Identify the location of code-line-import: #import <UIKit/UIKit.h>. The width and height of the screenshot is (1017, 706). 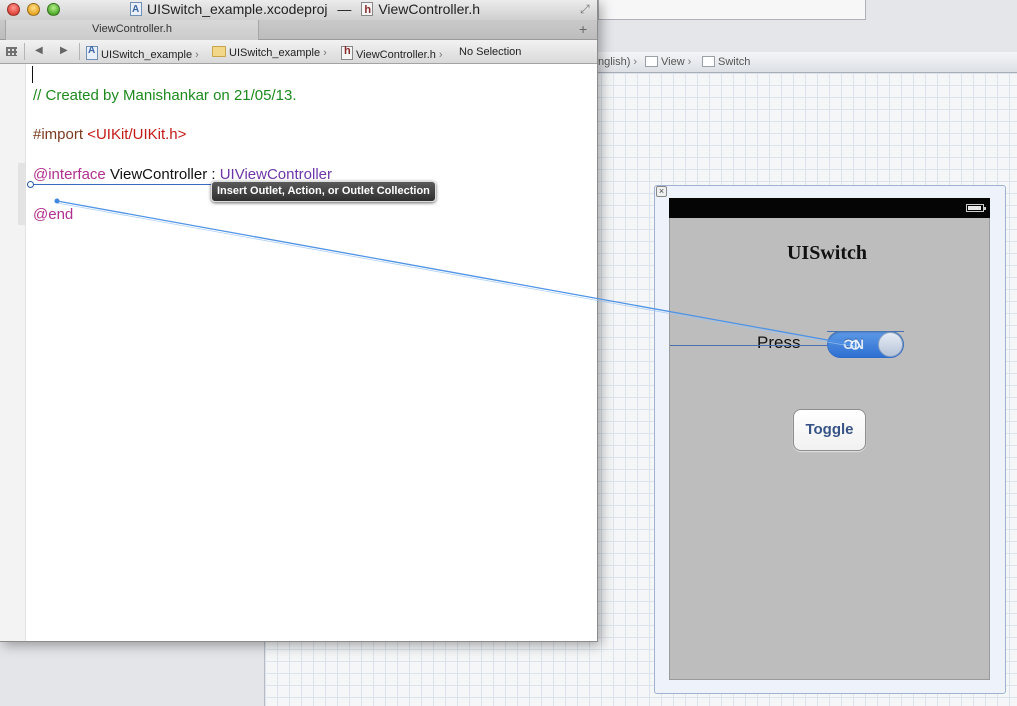
(109, 134).